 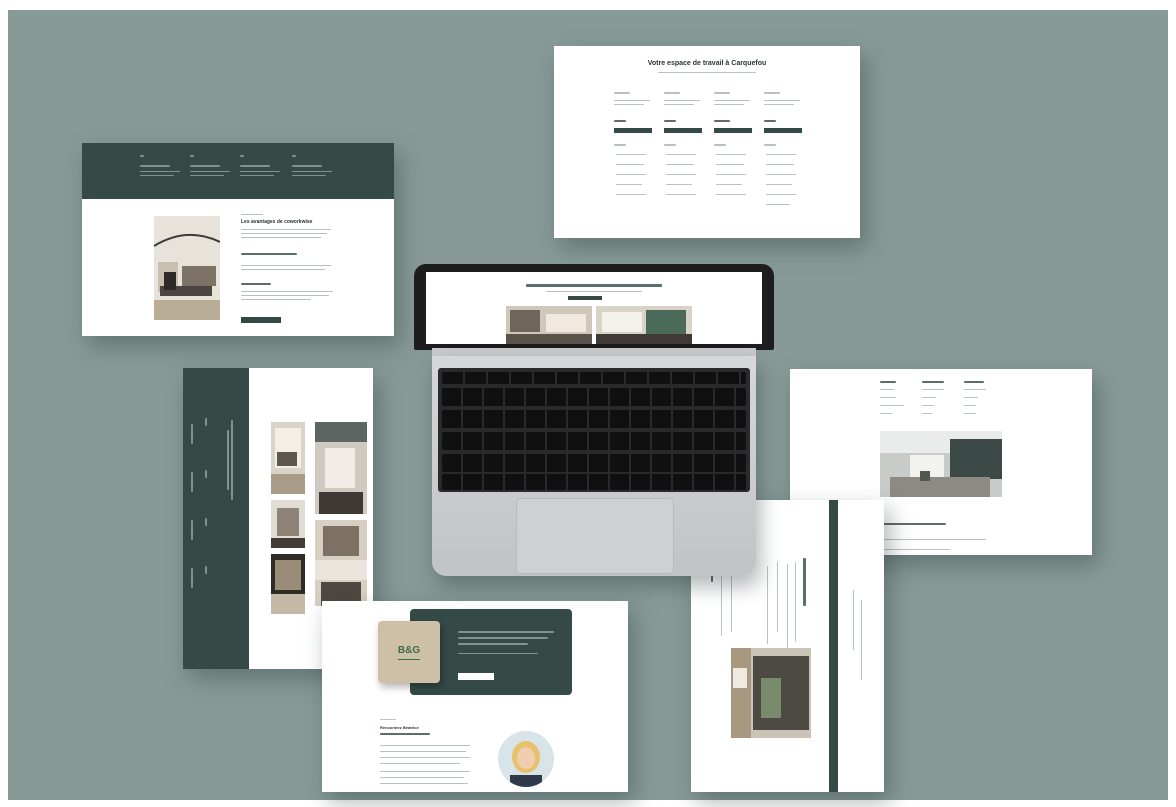 What do you see at coordinates (594, 430) in the screenshot?
I see `laptop-keyboard` at bounding box center [594, 430].